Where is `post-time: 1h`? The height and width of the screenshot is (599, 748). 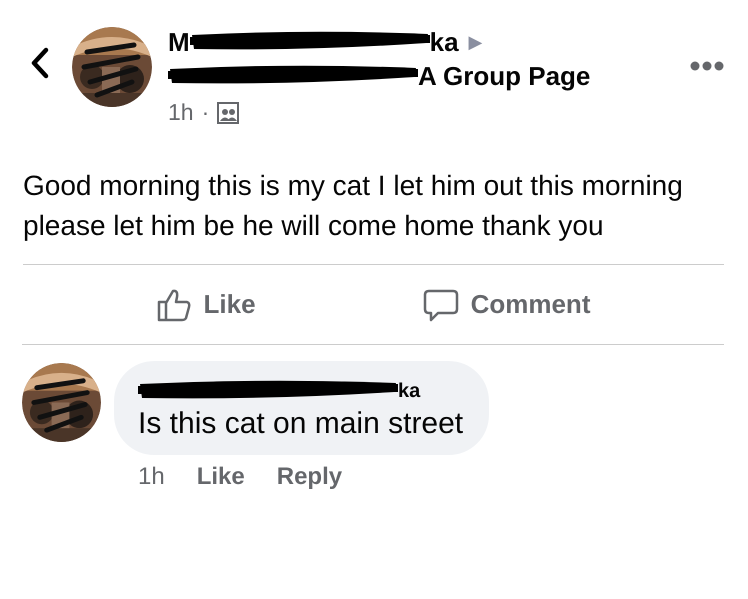 post-time: 1h is located at coordinates (181, 112).